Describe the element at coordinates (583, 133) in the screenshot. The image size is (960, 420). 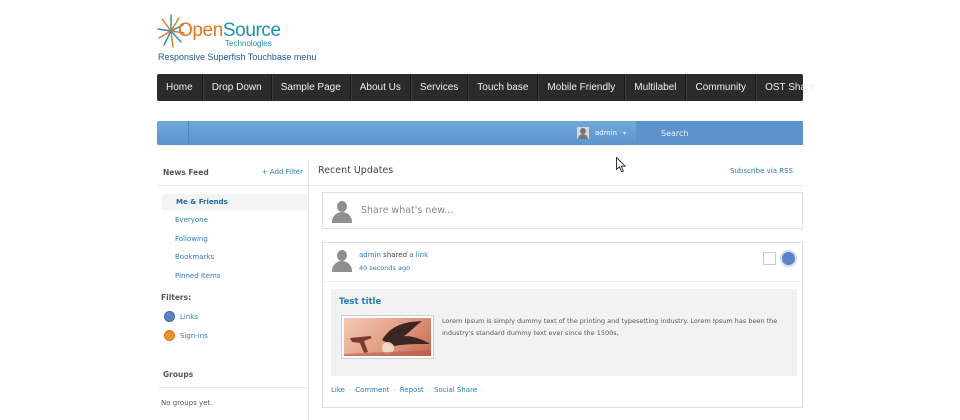
I see `user-avatar-icon` at that location.